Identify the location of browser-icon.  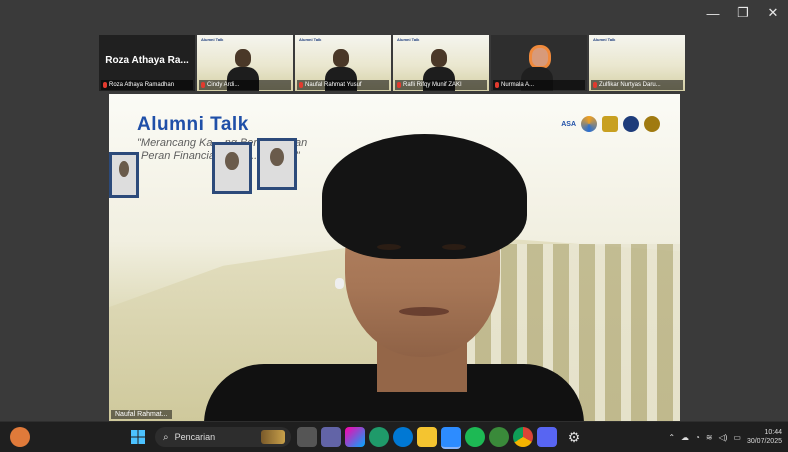
(403, 437).